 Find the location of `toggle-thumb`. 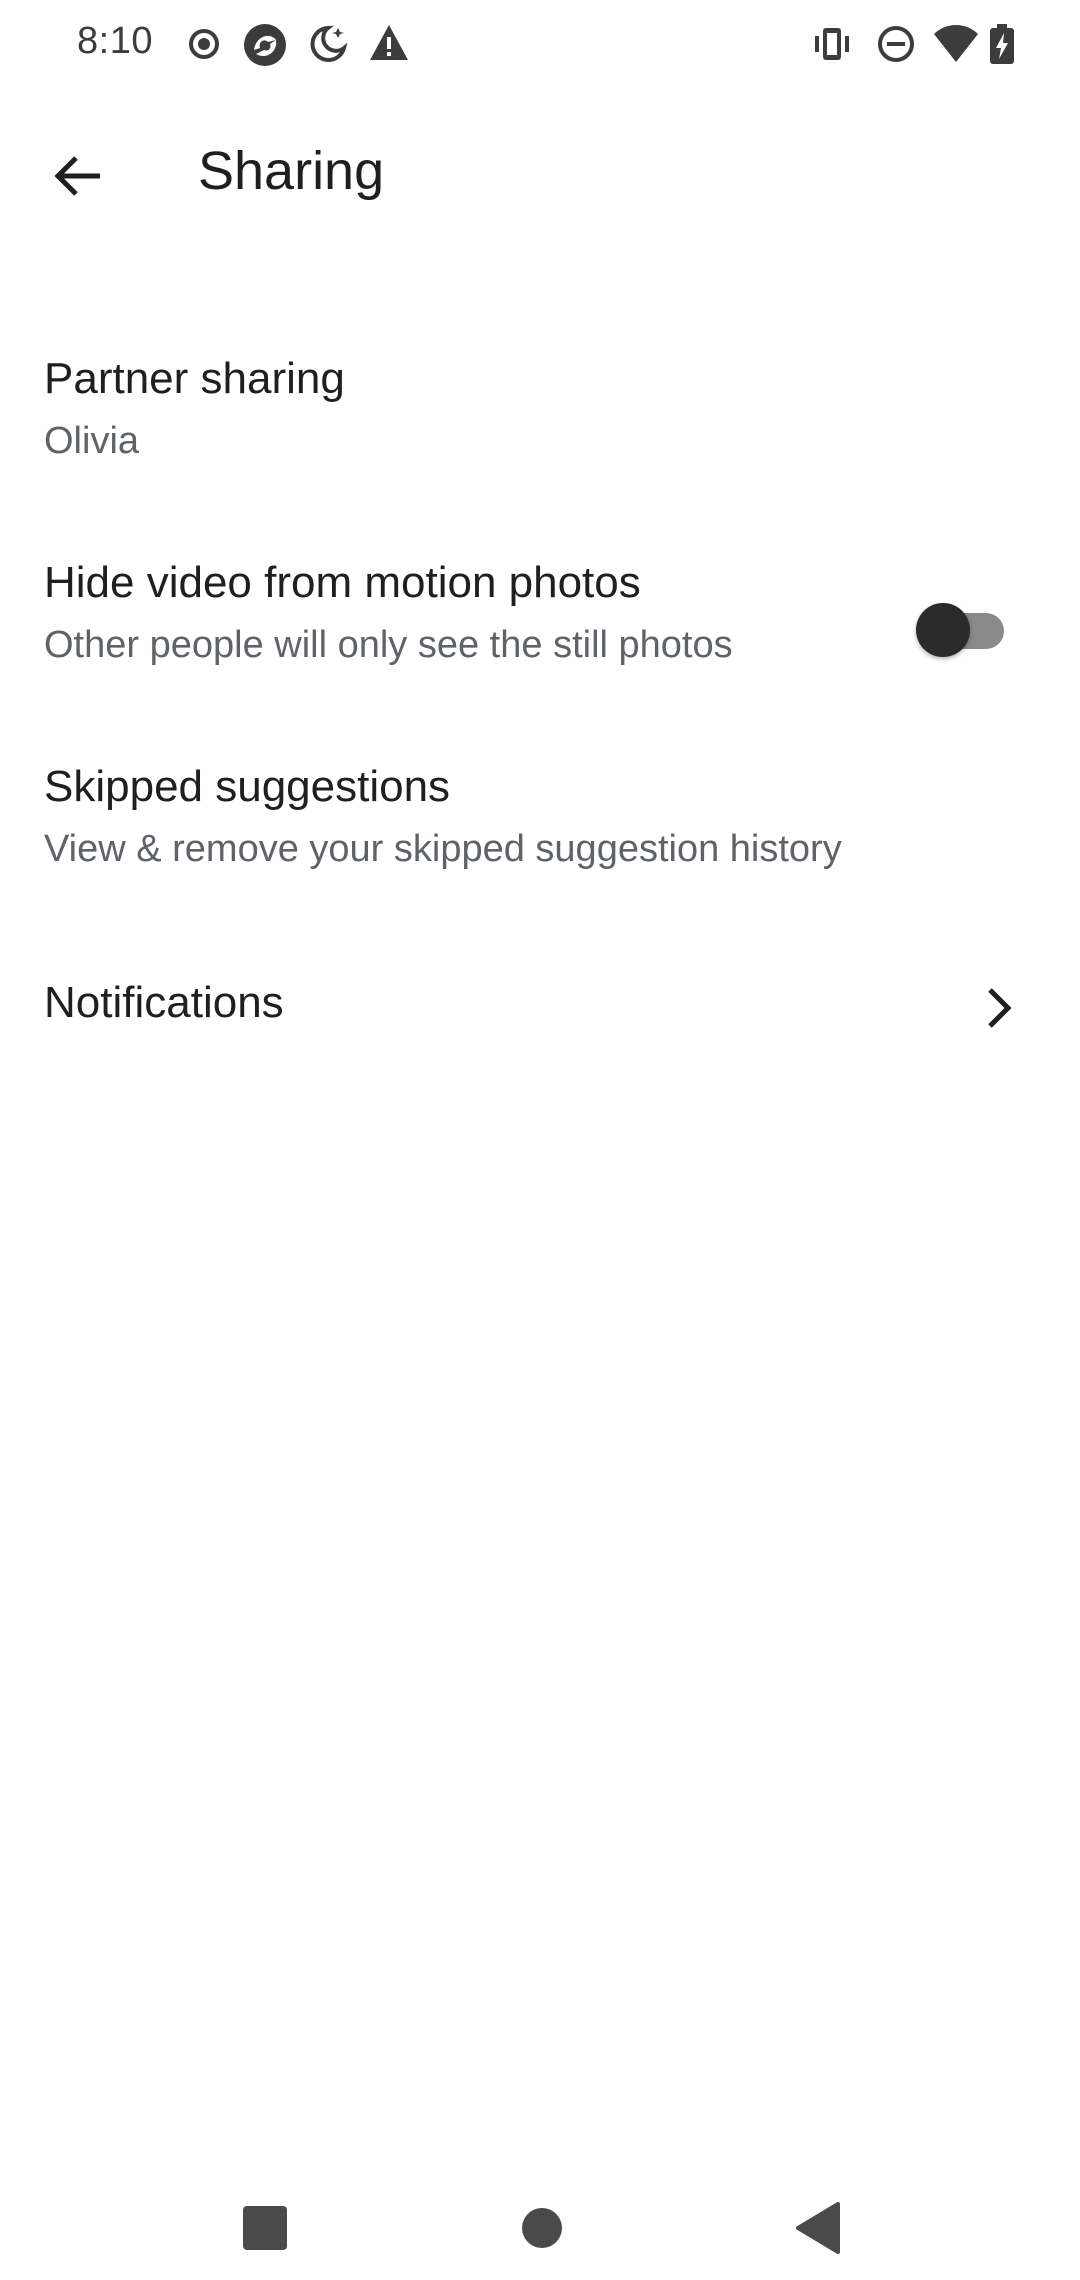

toggle-thumb is located at coordinates (943, 630).